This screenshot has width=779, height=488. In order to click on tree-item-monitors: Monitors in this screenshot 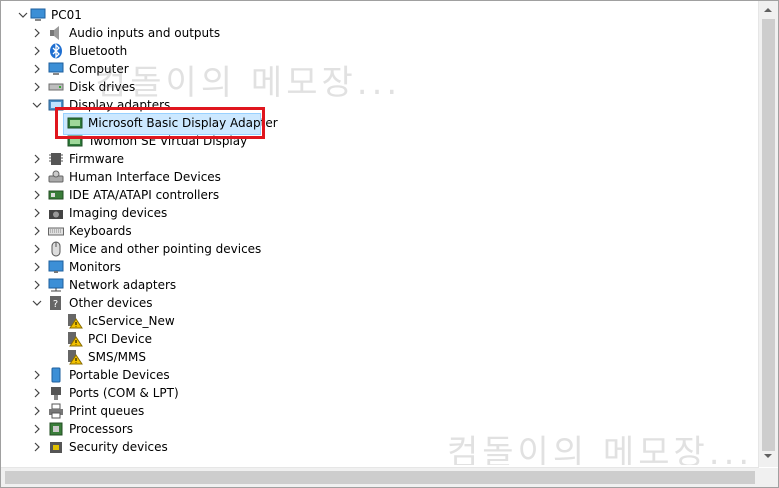, I will do `click(84, 267)`.